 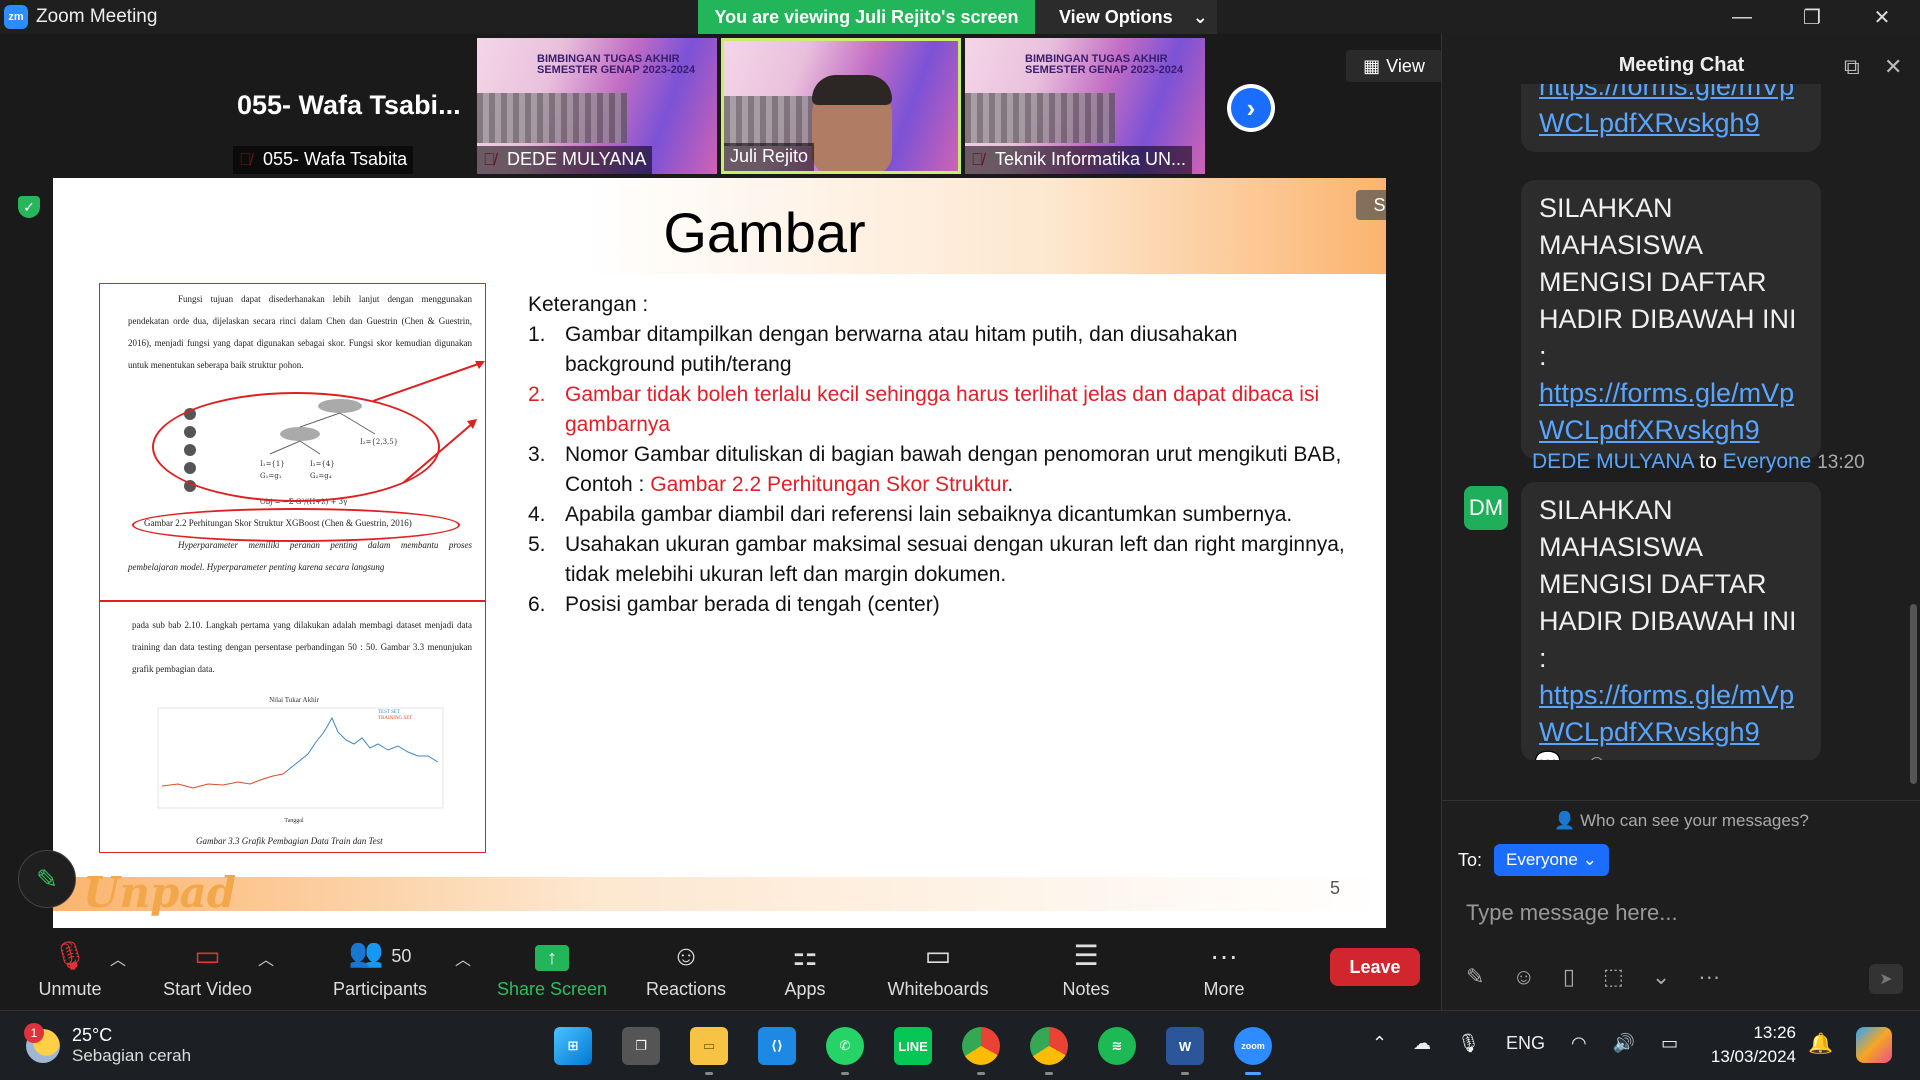 I want to click on vscode-icon: ⟨⟩, so click(x=777, y=1046).